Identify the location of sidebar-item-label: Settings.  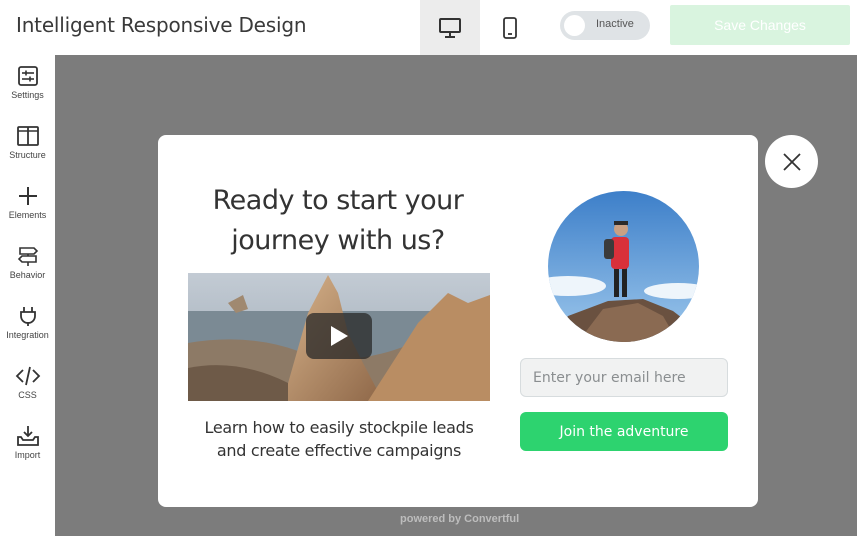
(27, 95).